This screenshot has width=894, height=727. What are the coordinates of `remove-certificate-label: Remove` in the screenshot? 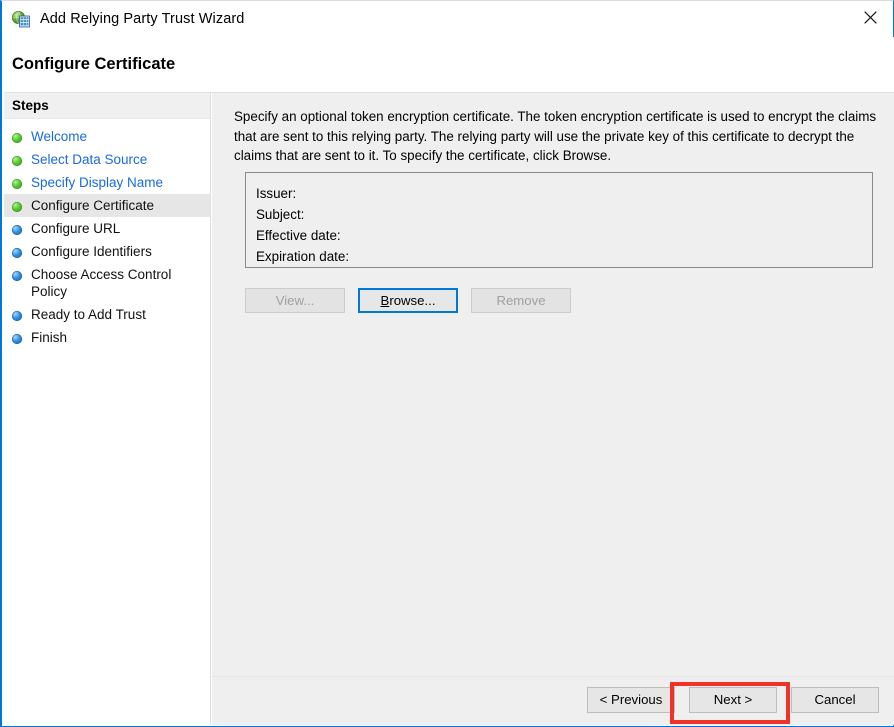 It's located at (521, 300).